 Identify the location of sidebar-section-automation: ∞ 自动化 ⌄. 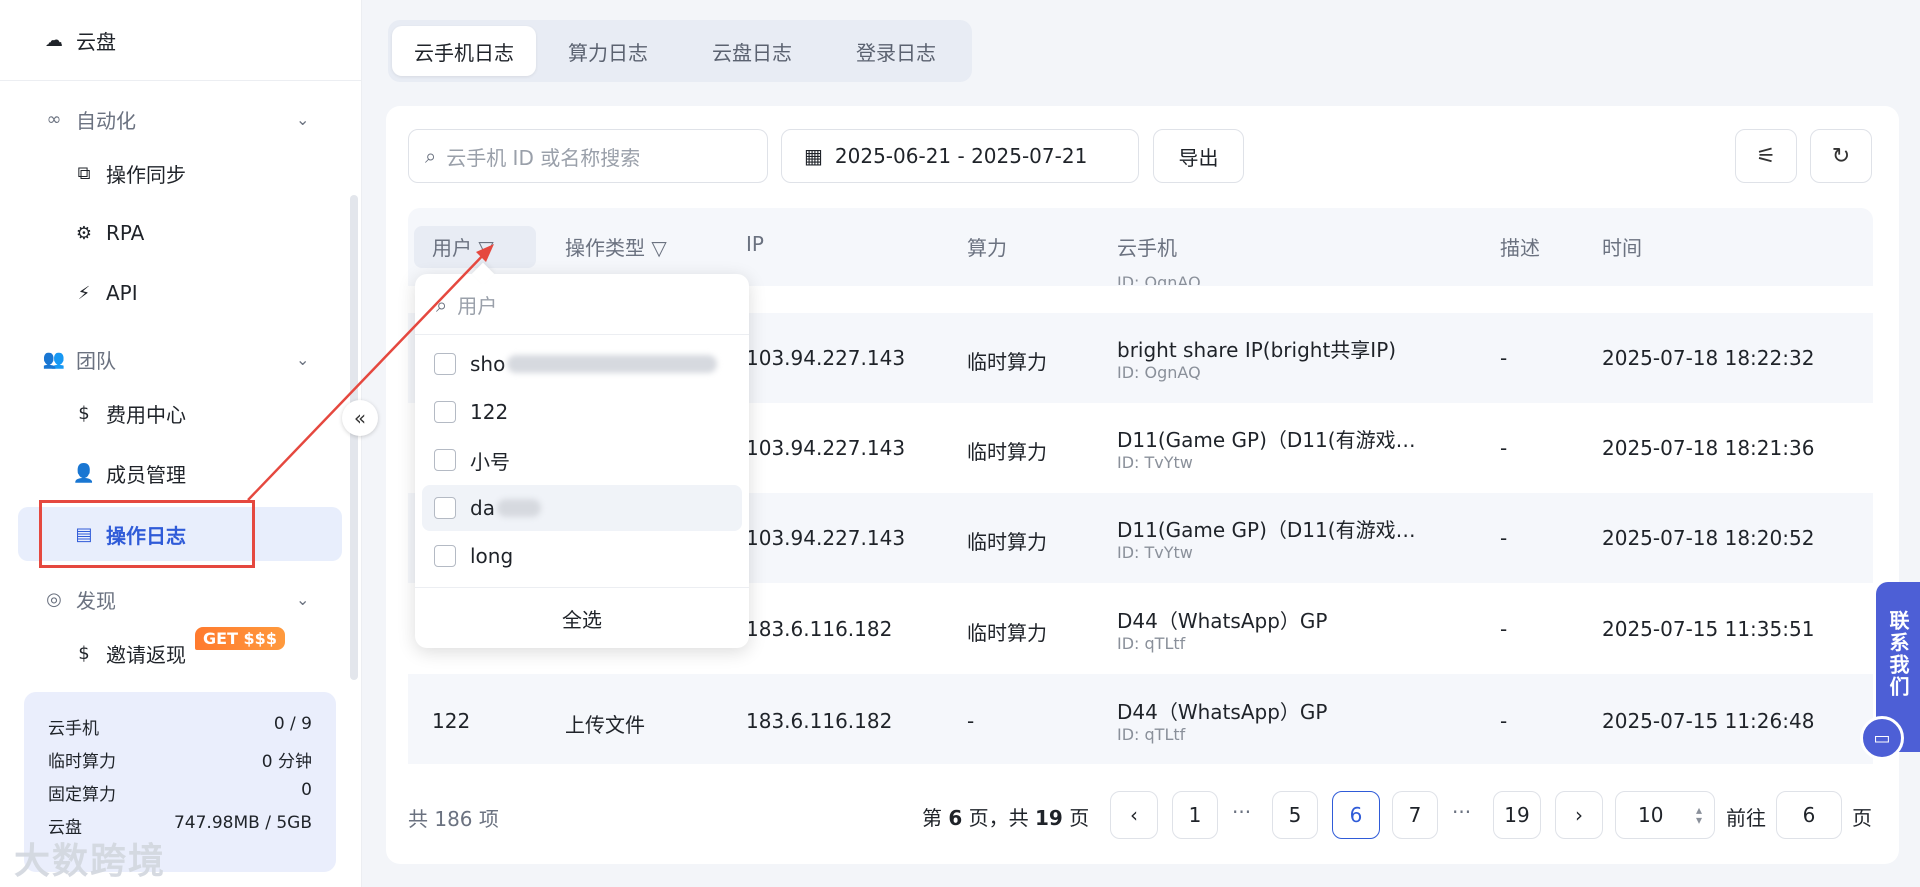
(181, 119).